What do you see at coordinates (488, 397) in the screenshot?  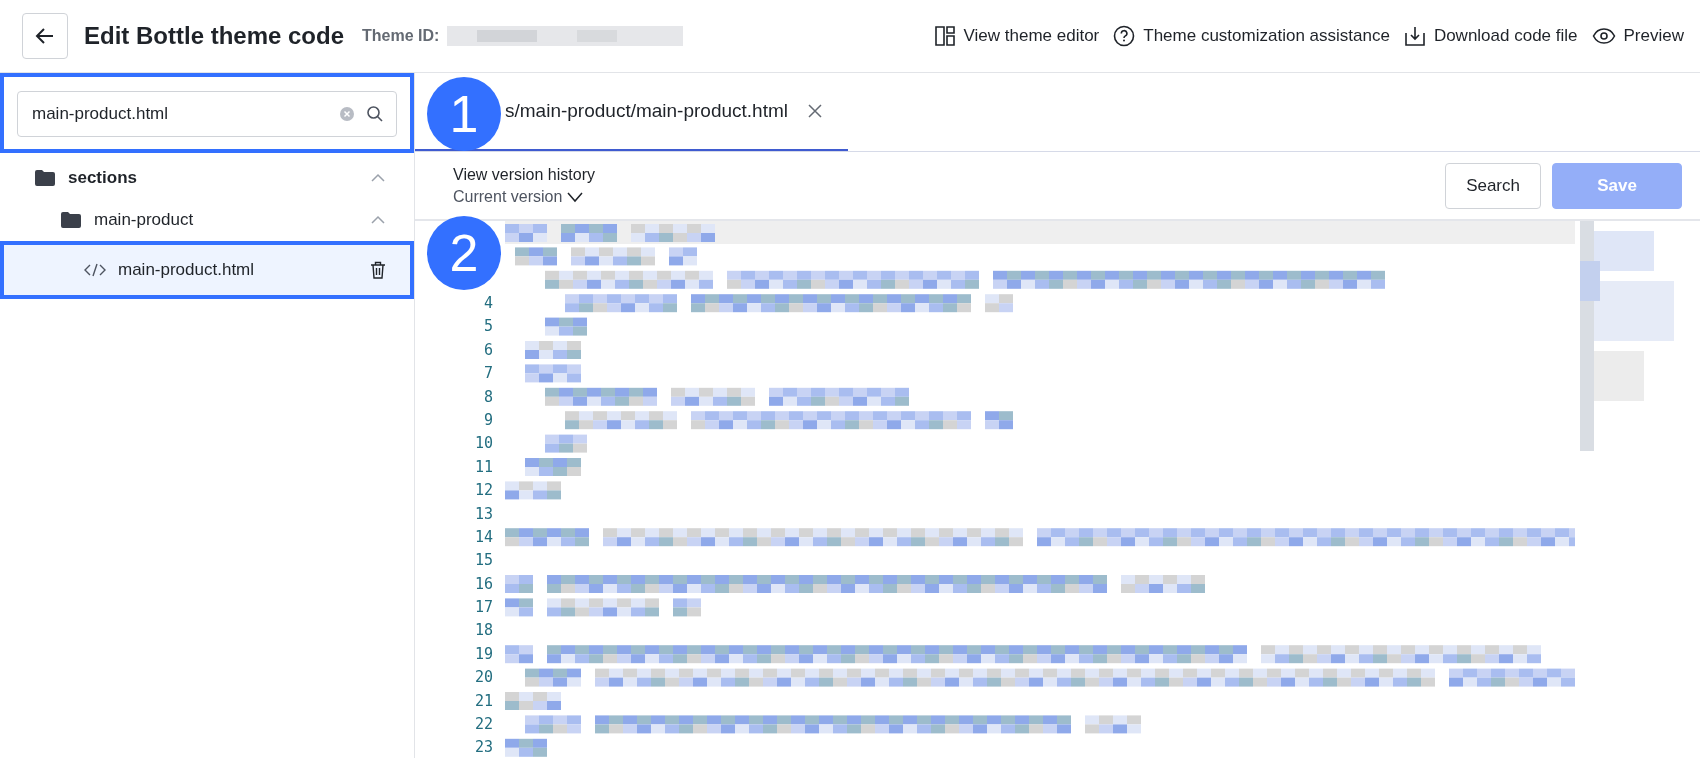 I see `line-number: 8` at bounding box center [488, 397].